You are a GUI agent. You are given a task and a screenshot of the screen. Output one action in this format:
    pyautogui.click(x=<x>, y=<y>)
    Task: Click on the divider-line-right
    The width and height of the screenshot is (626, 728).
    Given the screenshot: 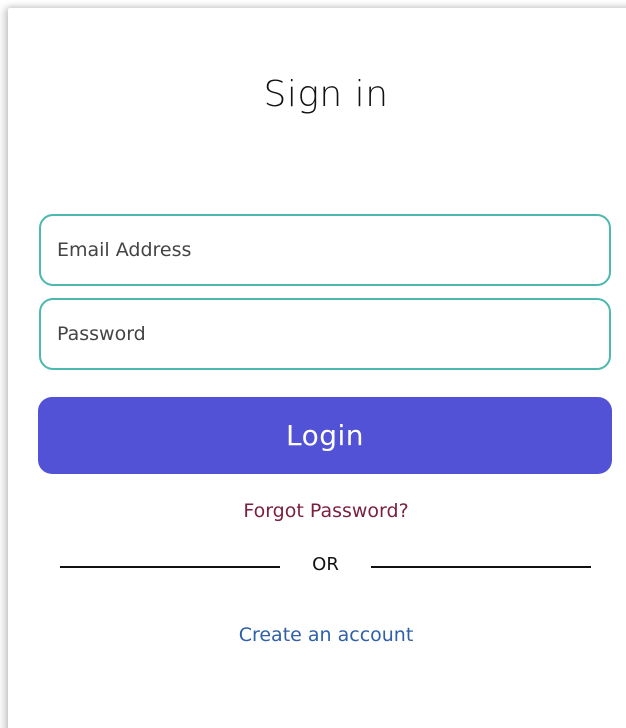 What is the action you would take?
    pyautogui.click(x=481, y=567)
    